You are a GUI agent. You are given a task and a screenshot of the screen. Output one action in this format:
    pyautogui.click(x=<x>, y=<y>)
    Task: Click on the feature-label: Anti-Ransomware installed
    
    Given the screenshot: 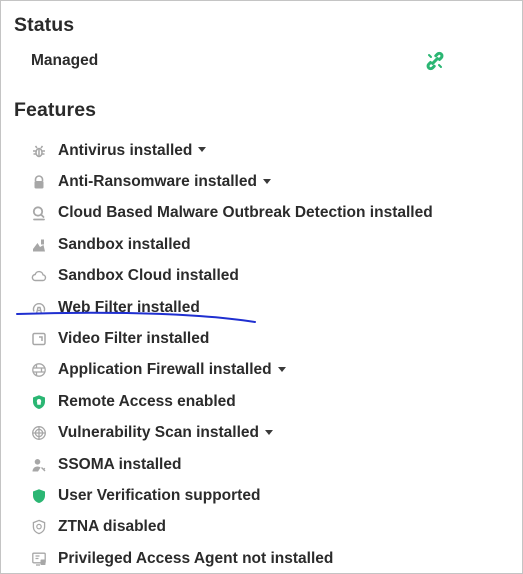 What is the action you would take?
    pyautogui.click(x=157, y=182)
    